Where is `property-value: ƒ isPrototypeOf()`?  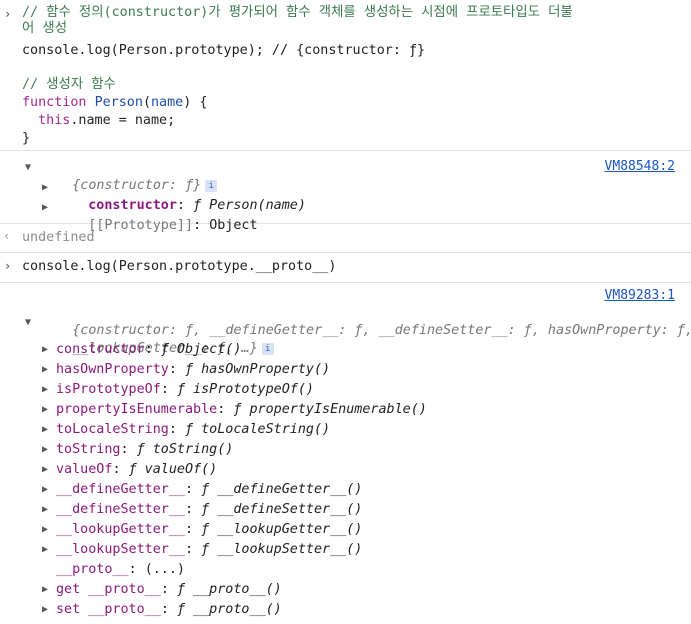
property-value: ƒ isPrototypeOf() is located at coordinates (245, 389).